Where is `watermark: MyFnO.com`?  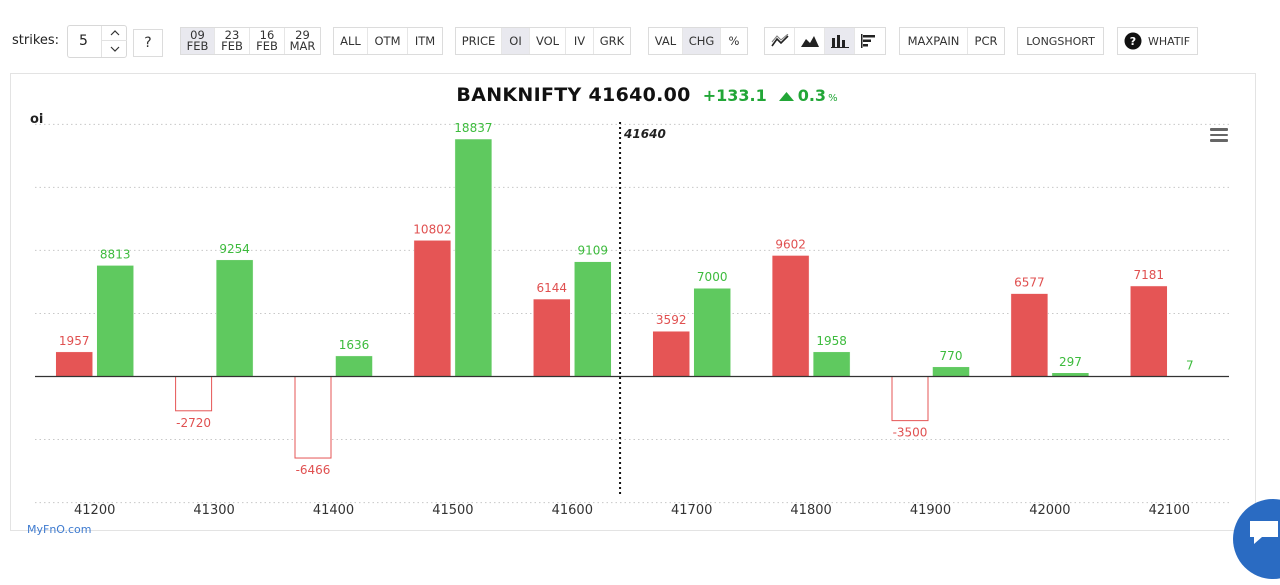 watermark: MyFnO.com is located at coordinates (59, 529).